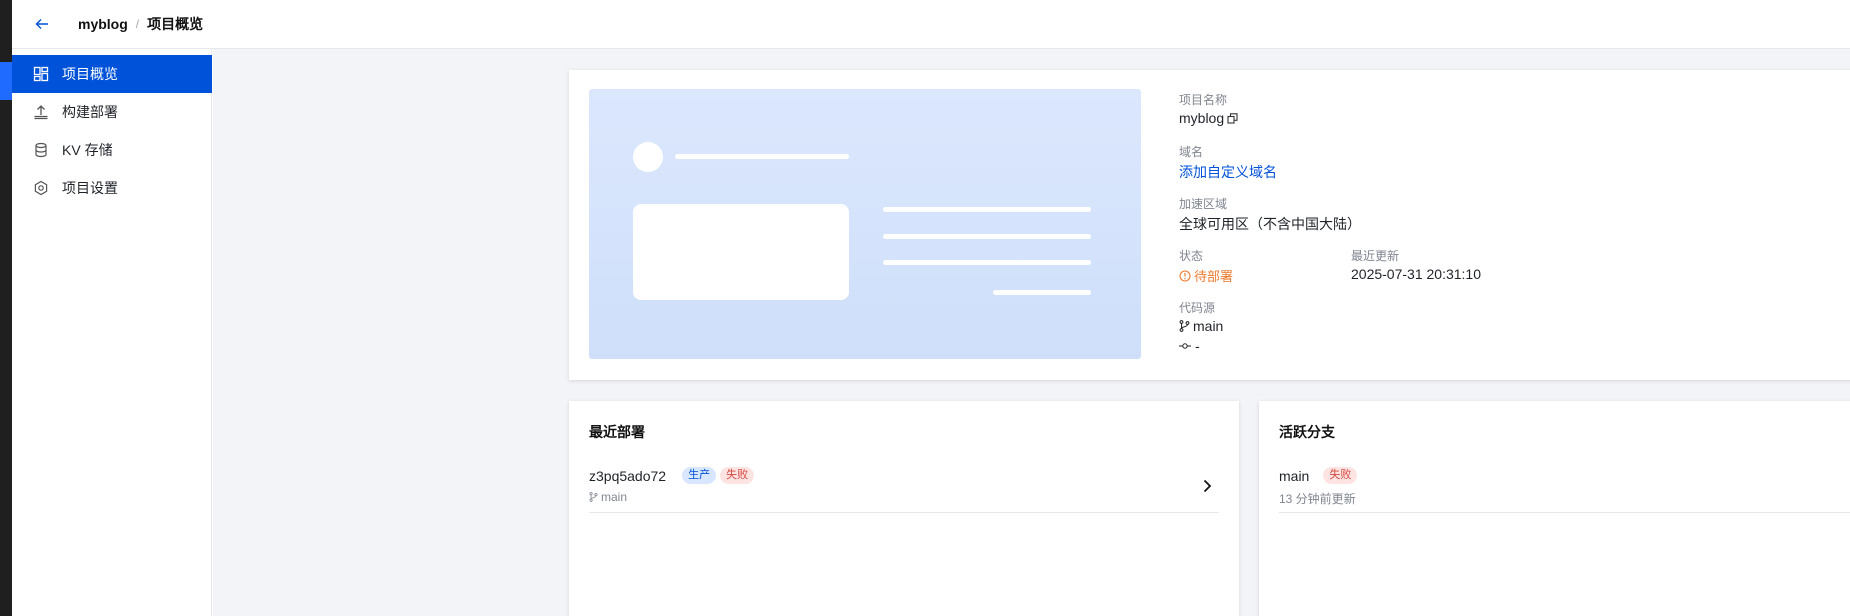  Describe the element at coordinates (175, 24) in the screenshot. I see `breadcrumb-current: 项目概览` at that location.